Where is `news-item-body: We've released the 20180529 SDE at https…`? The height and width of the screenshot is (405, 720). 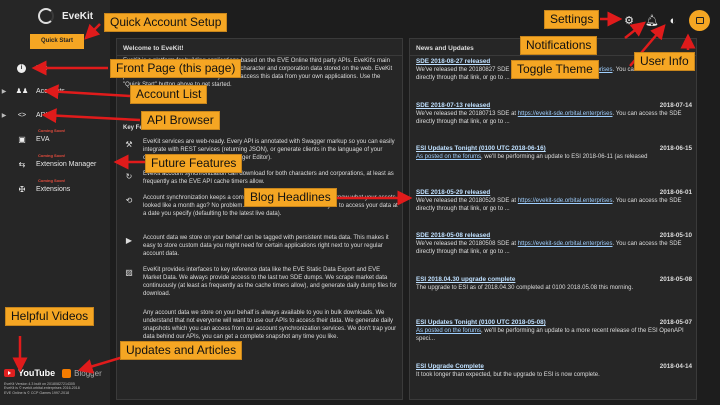 news-item-body: We've released the 20180529 SDE at https… is located at coordinates (549, 205).